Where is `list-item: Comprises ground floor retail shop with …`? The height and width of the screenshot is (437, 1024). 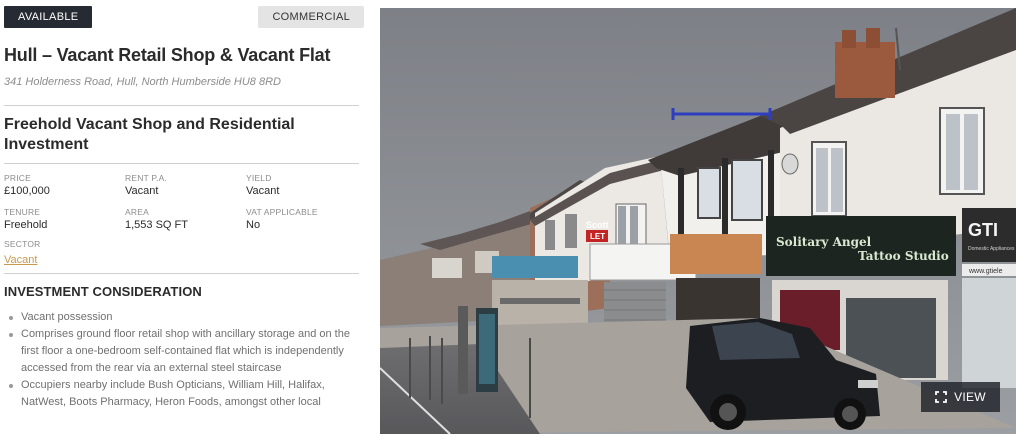 list-item: Comprises ground floor retail shop with … is located at coordinates (180, 351).